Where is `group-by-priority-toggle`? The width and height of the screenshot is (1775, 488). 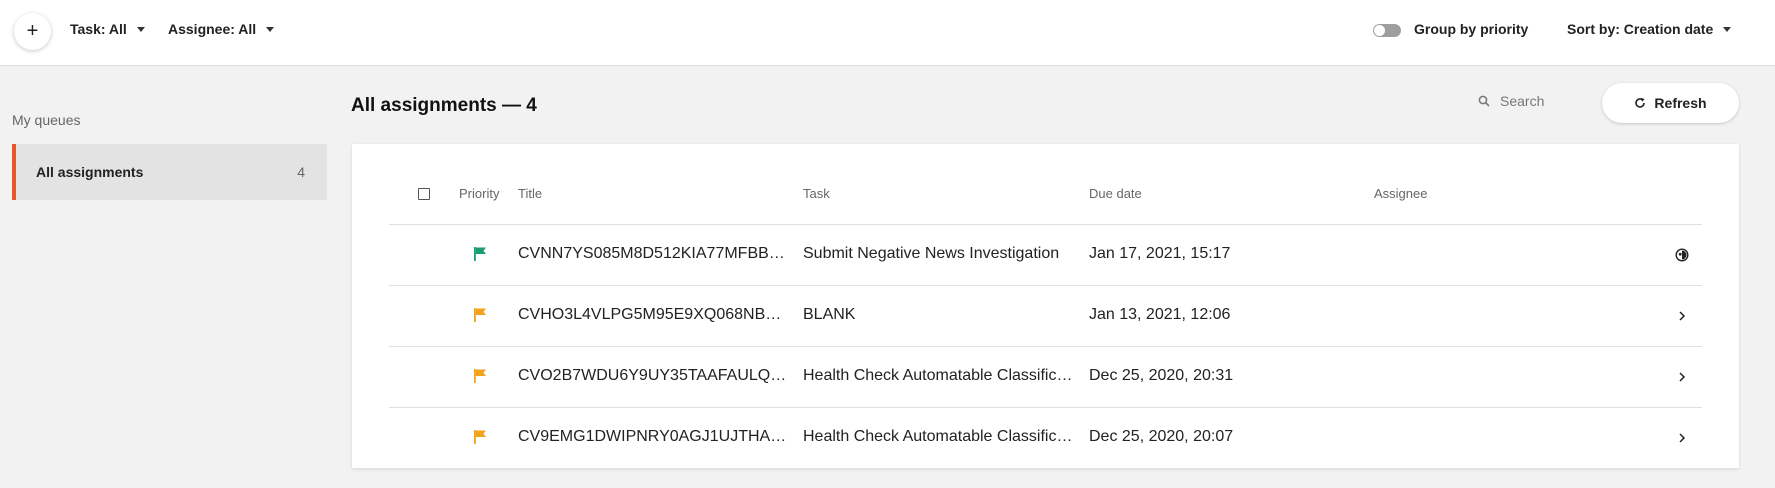
group-by-priority-toggle is located at coordinates (1387, 30).